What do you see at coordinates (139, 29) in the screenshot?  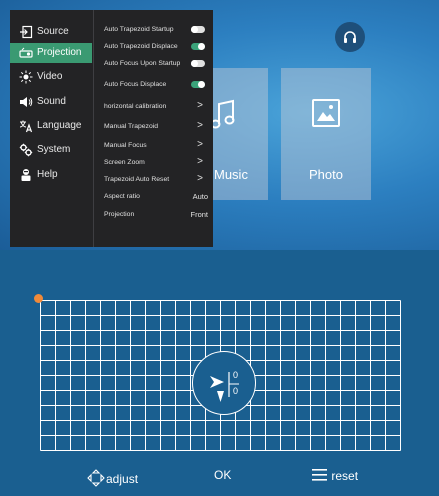 I see `option-label: Auto Trapezoid Startup` at bounding box center [139, 29].